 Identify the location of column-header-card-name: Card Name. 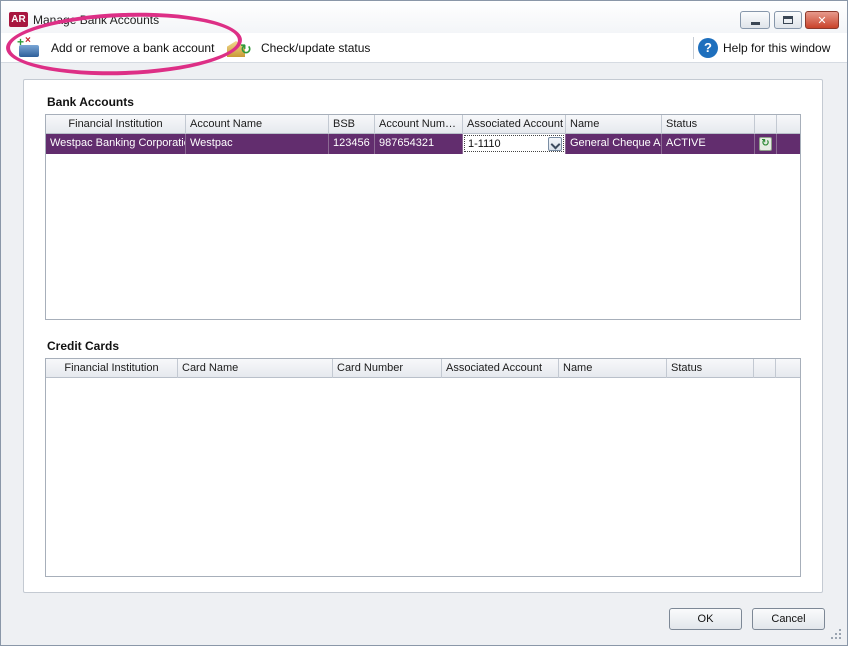
(255, 368).